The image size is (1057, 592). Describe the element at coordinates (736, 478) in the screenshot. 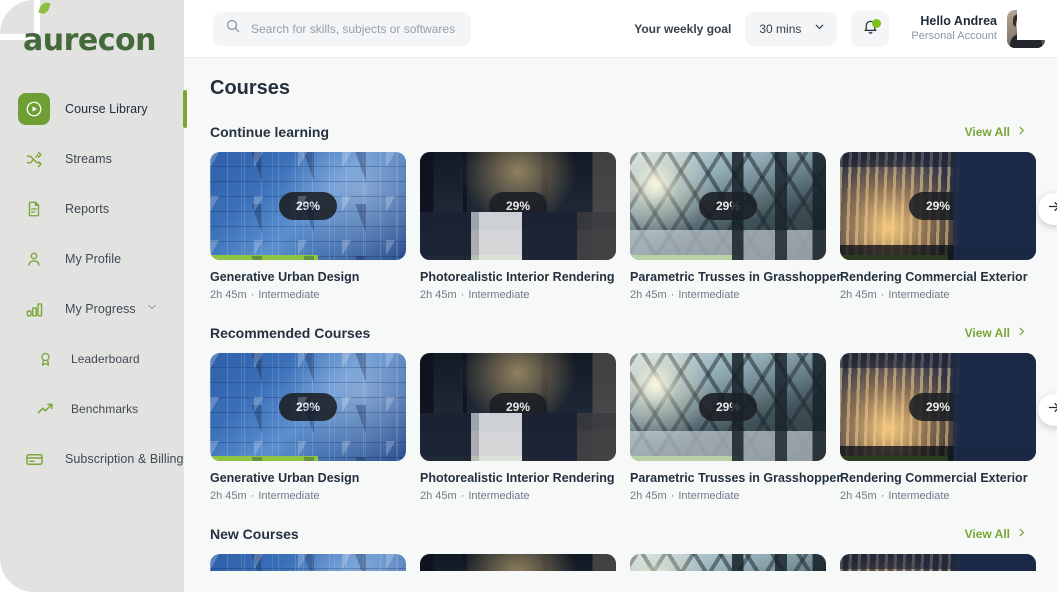

I see `course-title: Parametric Trusses in Grasshopper` at that location.